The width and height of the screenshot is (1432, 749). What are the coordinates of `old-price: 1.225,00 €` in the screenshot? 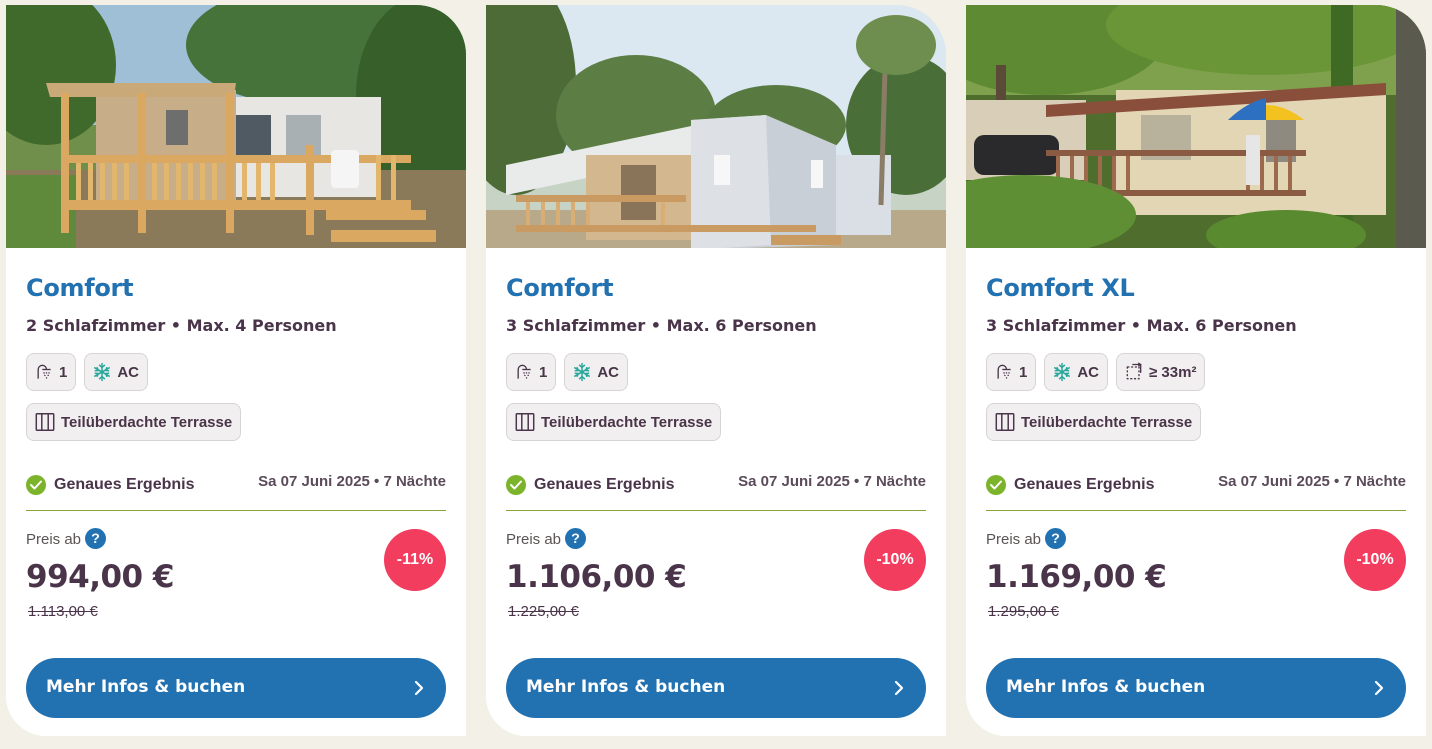 It's located at (543, 611).